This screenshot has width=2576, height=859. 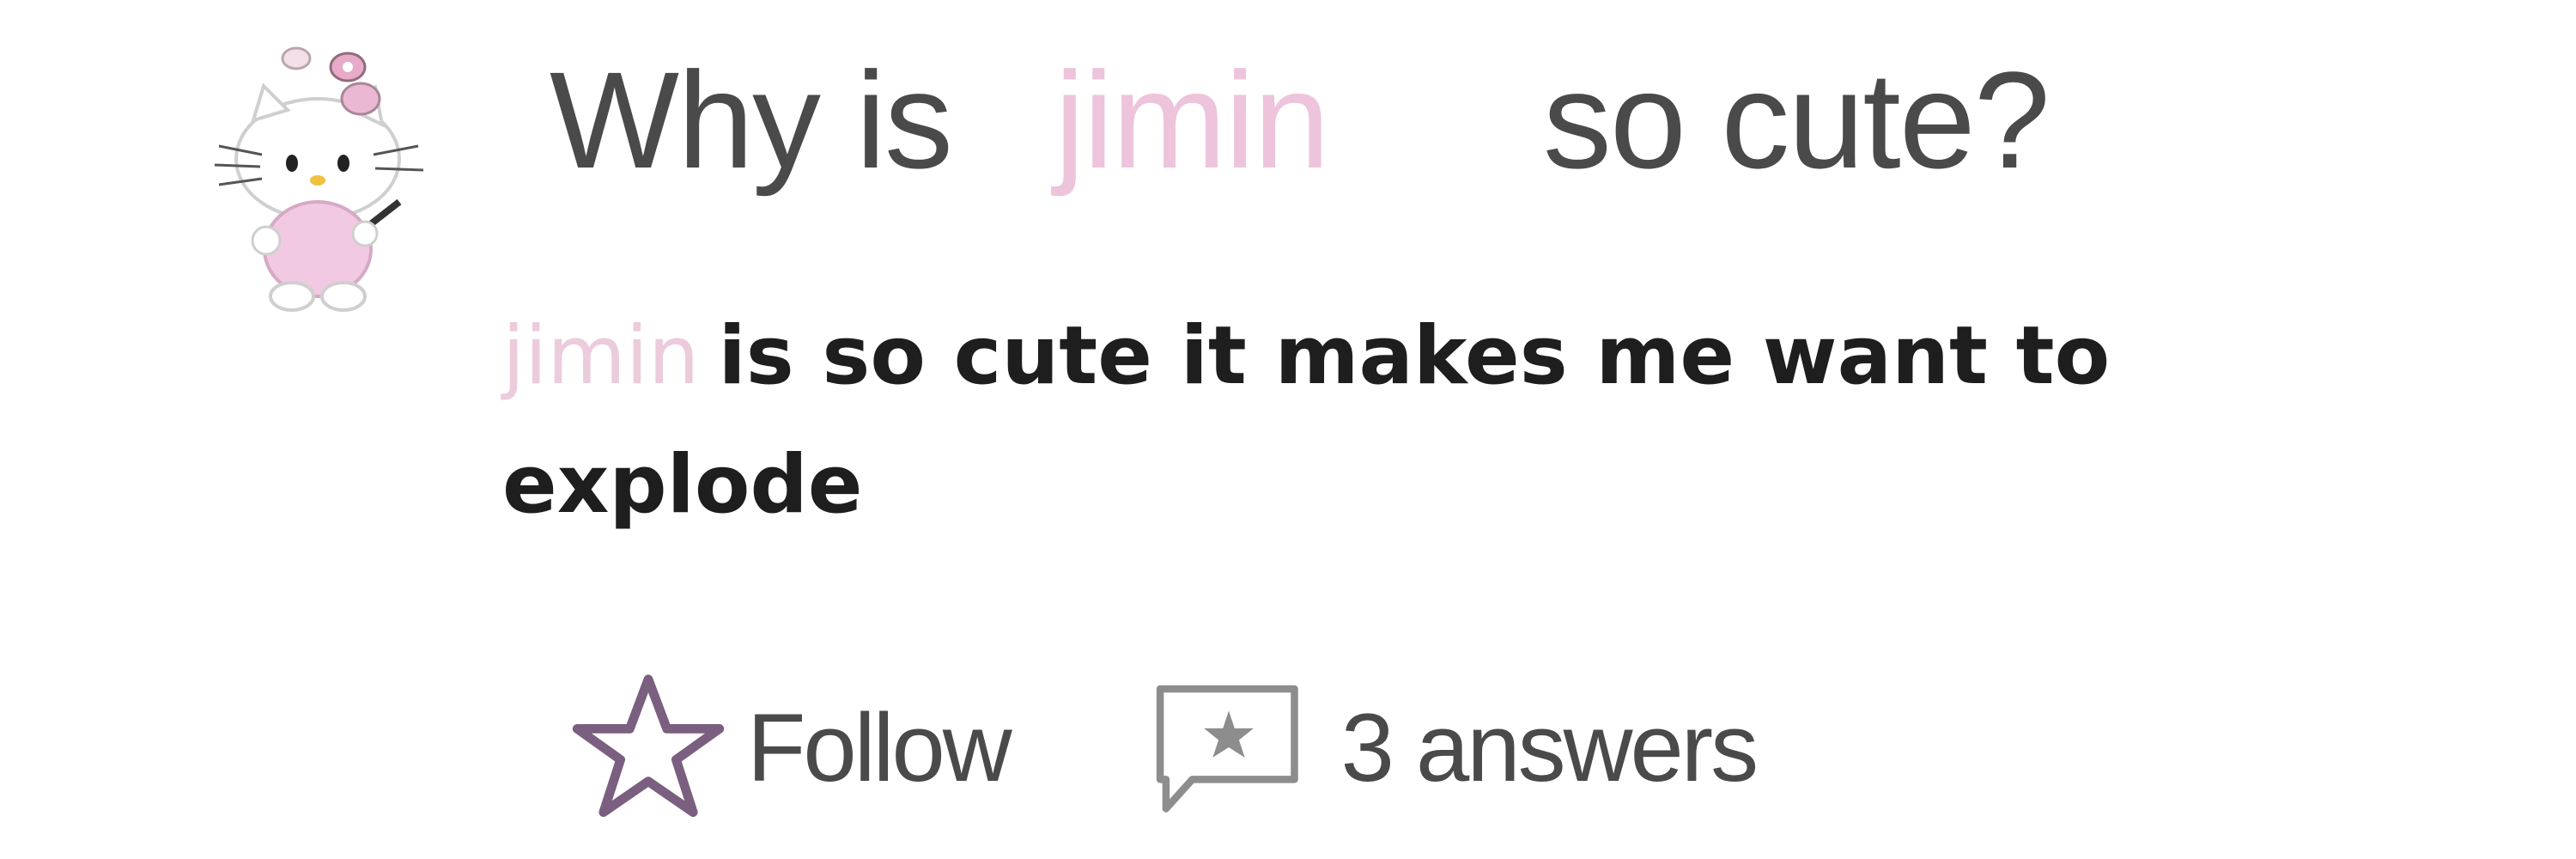 What do you see at coordinates (1451, 120) in the screenshot?
I see `question-title: Why is jimin so cute?` at bounding box center [1451, 120].